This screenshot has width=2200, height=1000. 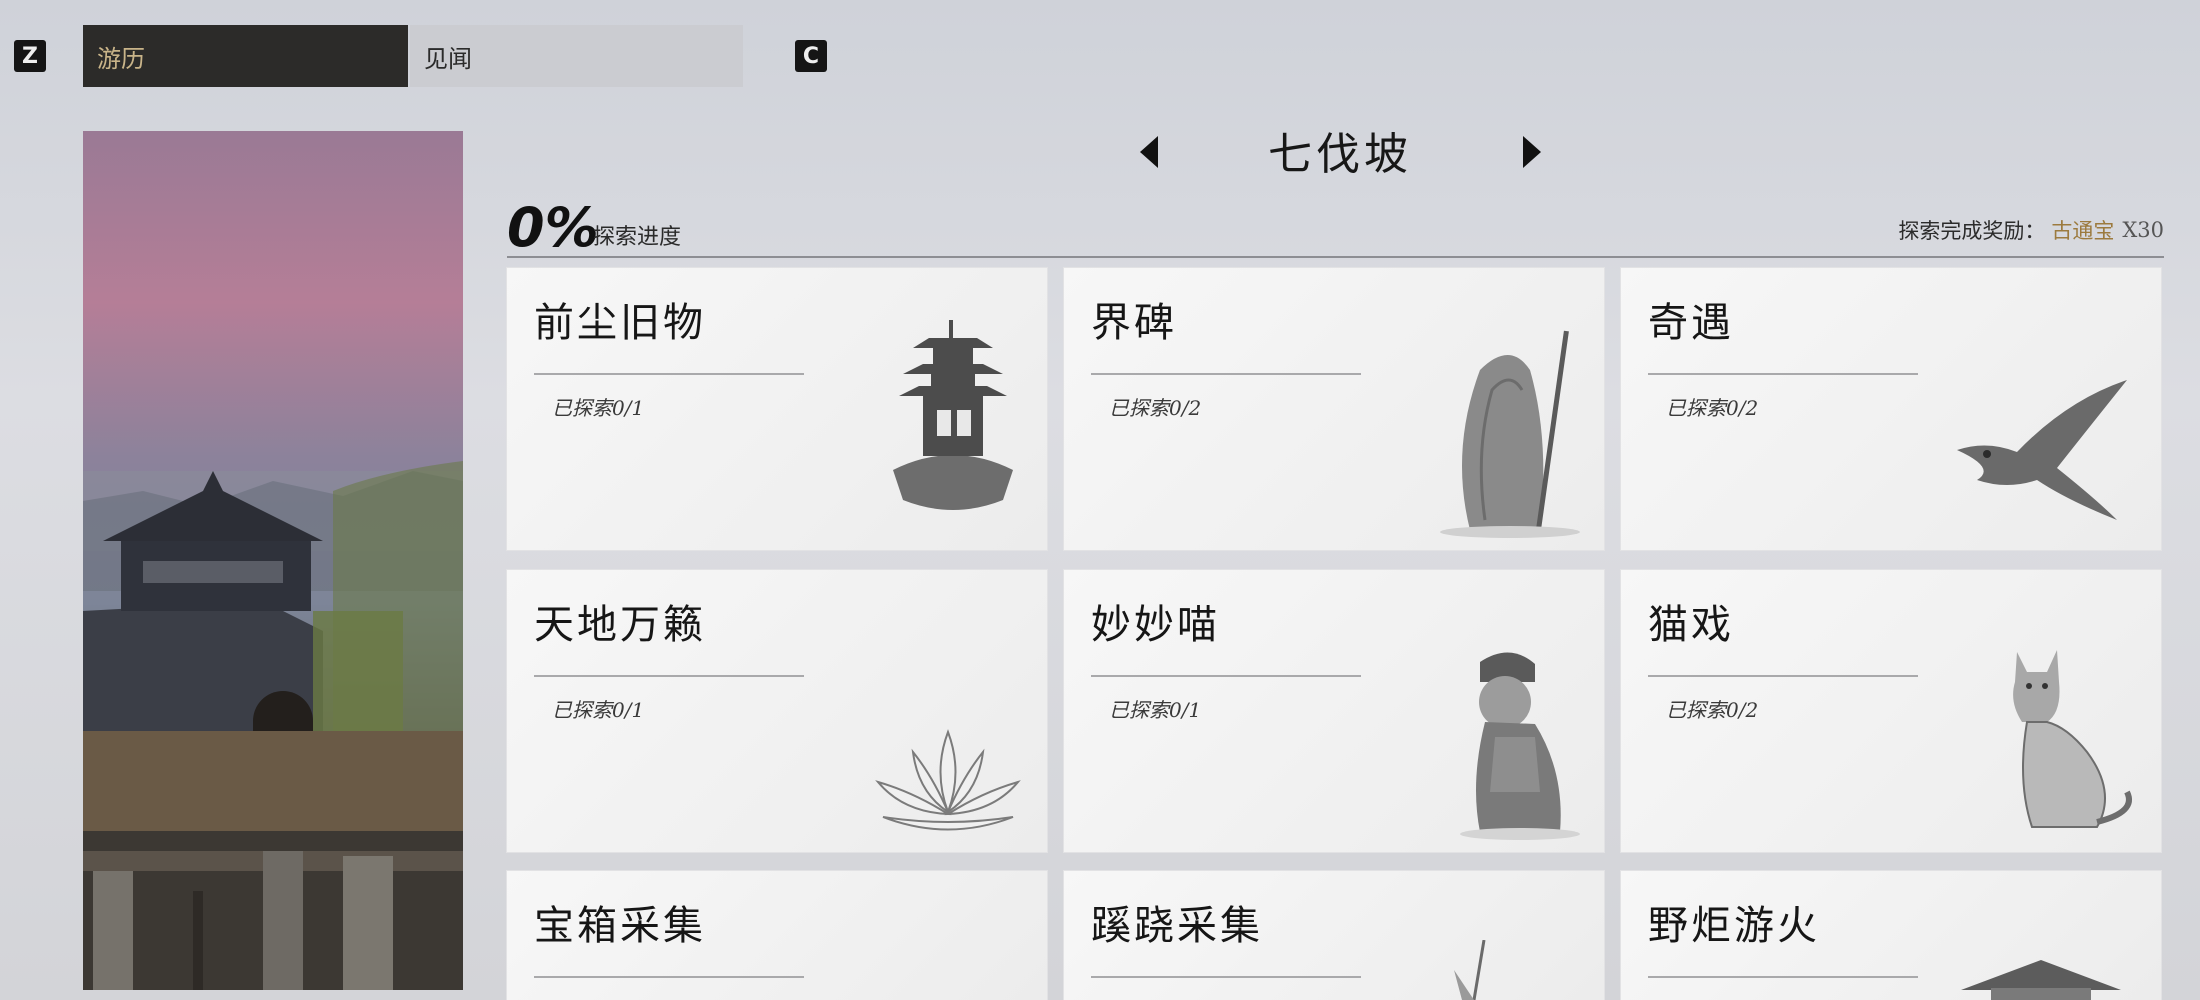 I want to click on category-card-miaomiaomiao: 妙妙喵 已探索0/1, so click(x=1334, y=711).